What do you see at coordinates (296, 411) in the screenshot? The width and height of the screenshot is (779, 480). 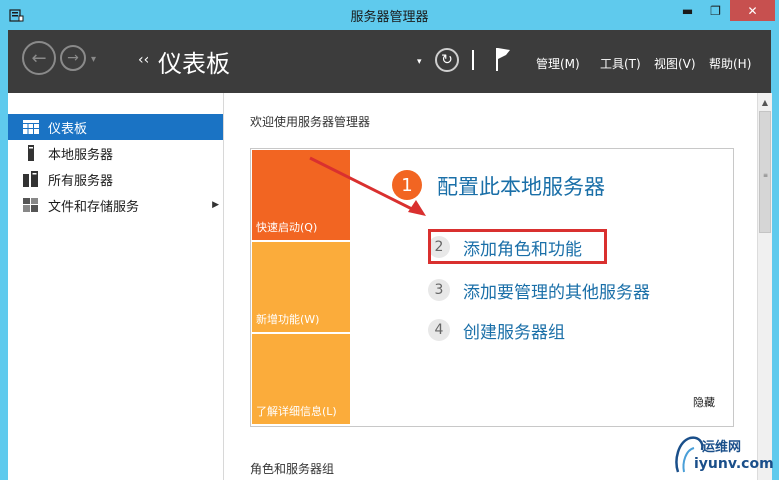 I see `tile-label: 了解详细信息(L)` at bounding box center [296, 411].